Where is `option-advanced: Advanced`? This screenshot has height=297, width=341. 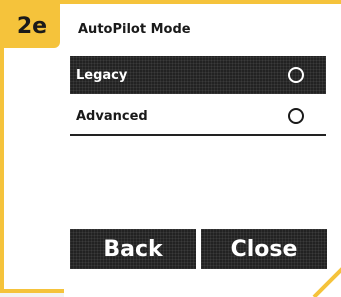
option-advanced: Advanced is located at coordinates (198, 117).